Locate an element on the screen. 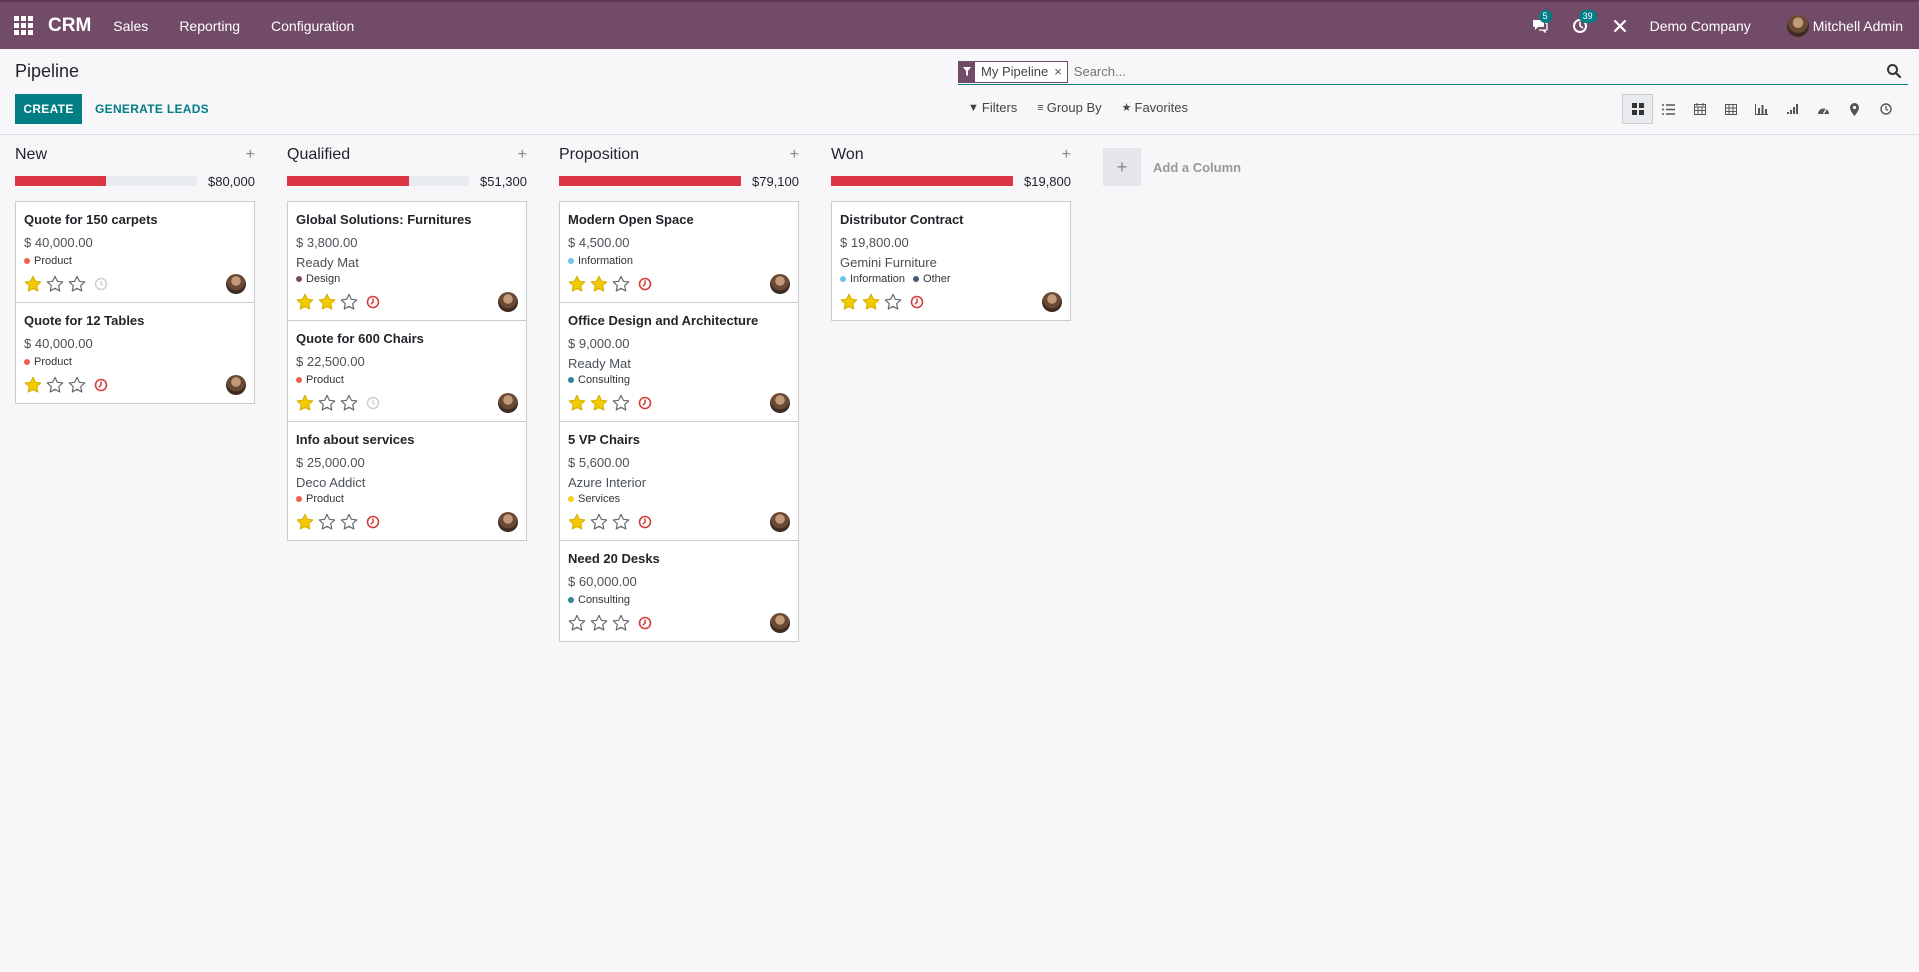 Image resolution: width=1919 pixels, height=972 pixels. menu-configuration: Configuration is located at coordinates (312, 26).